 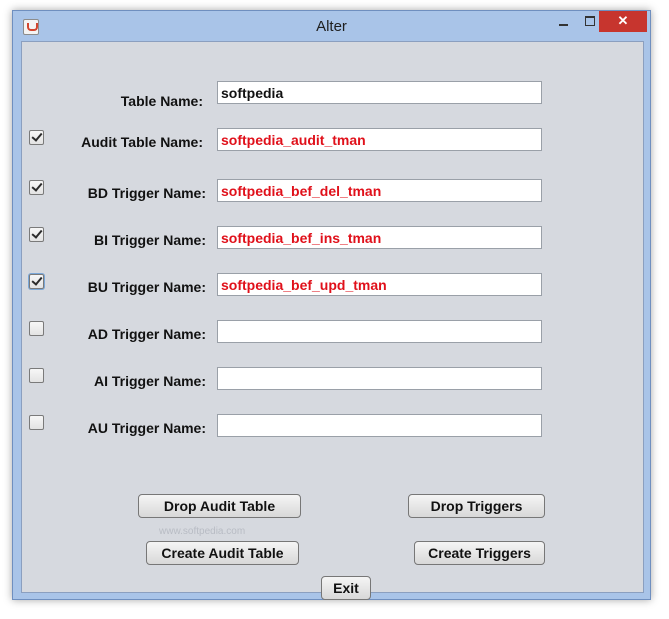 I want to click on bd-trigger-name-input: softpedia_bef_del_tman, so click(x=379, y=190).